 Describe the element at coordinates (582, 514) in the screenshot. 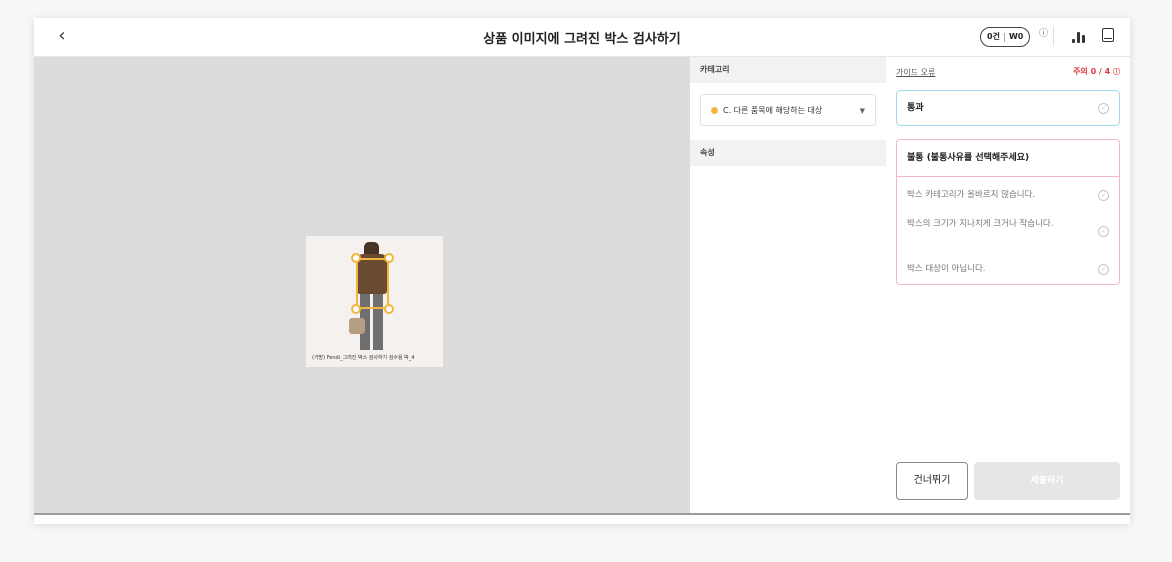

I see `bottom-divider` at that location.